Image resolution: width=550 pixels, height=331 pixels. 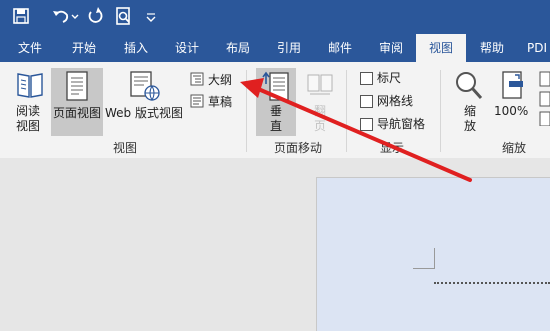 I want to click on annotation-arrow-shaft, so click(x=363, y=134).